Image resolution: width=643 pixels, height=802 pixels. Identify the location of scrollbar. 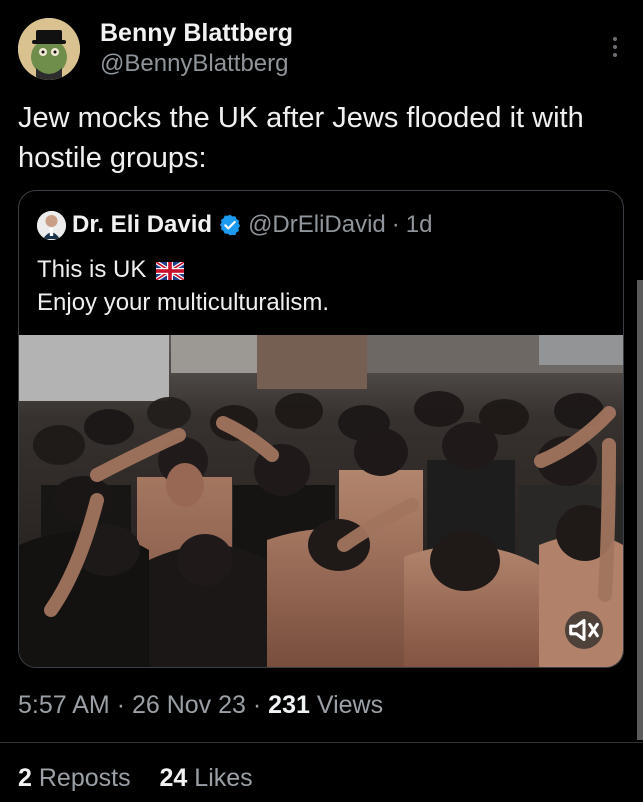
(640, 510).